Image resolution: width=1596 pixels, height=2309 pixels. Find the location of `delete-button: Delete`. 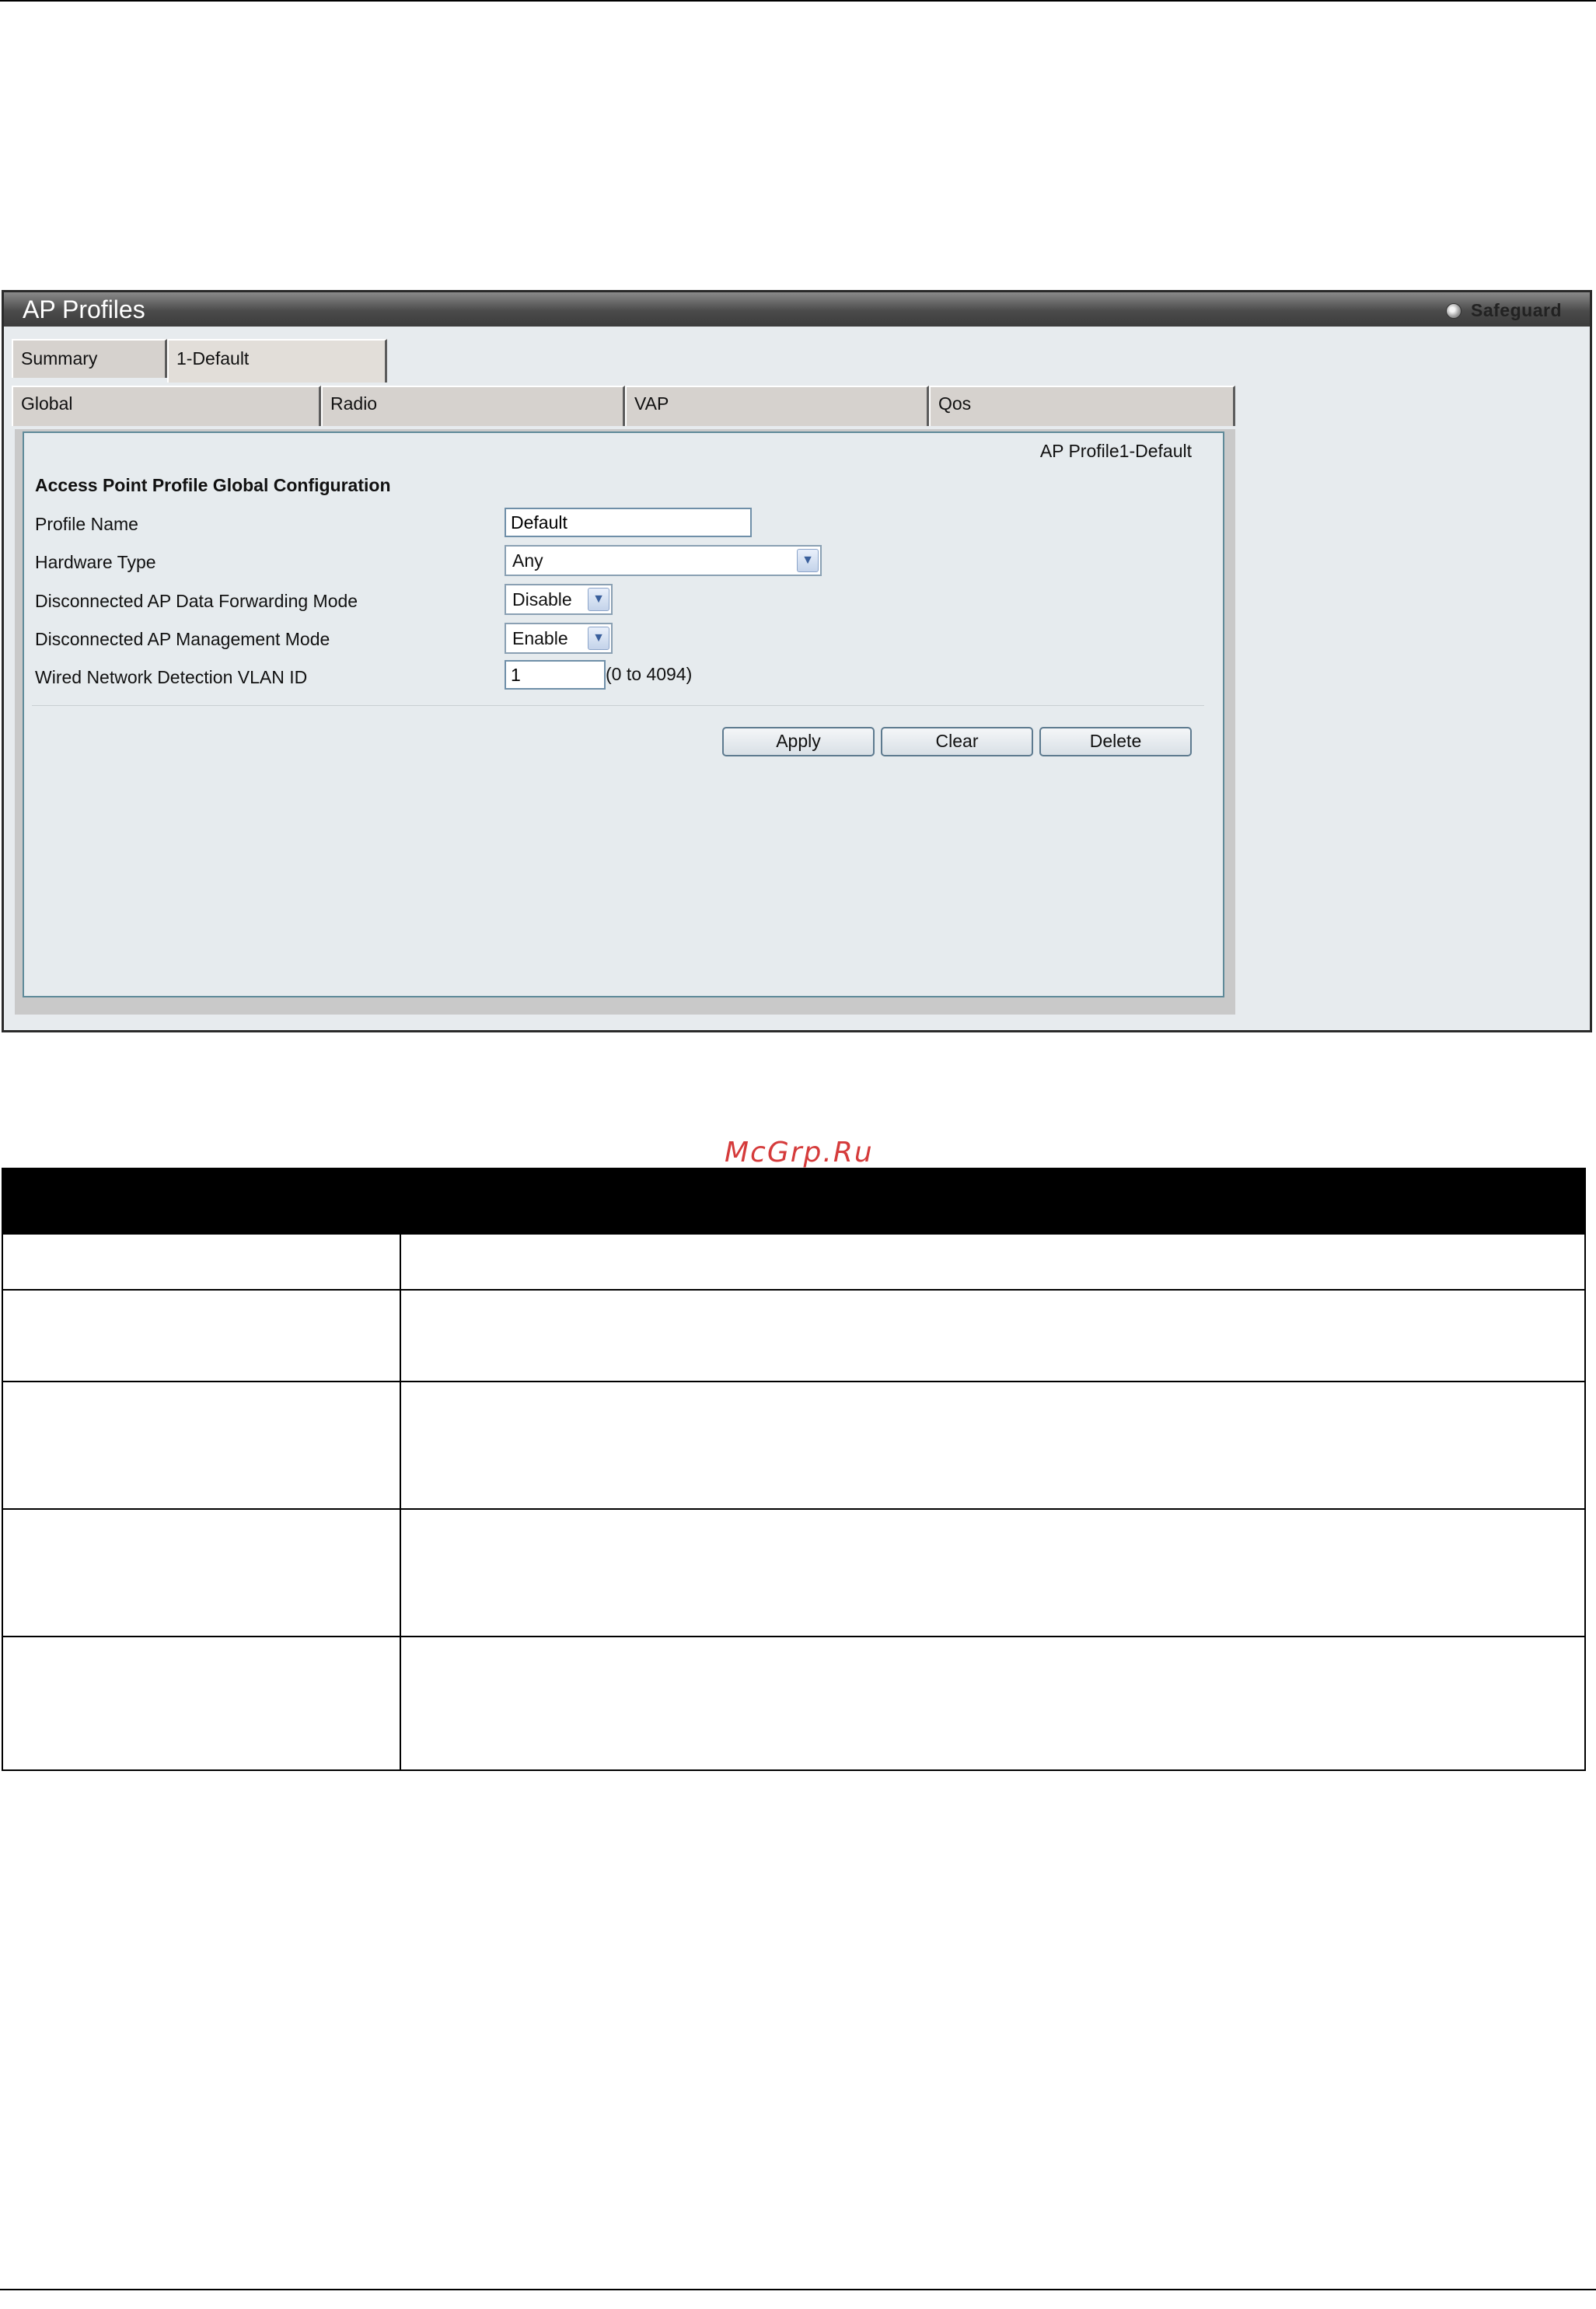

delete-button: Delete is located at coordinates (1116, 742).